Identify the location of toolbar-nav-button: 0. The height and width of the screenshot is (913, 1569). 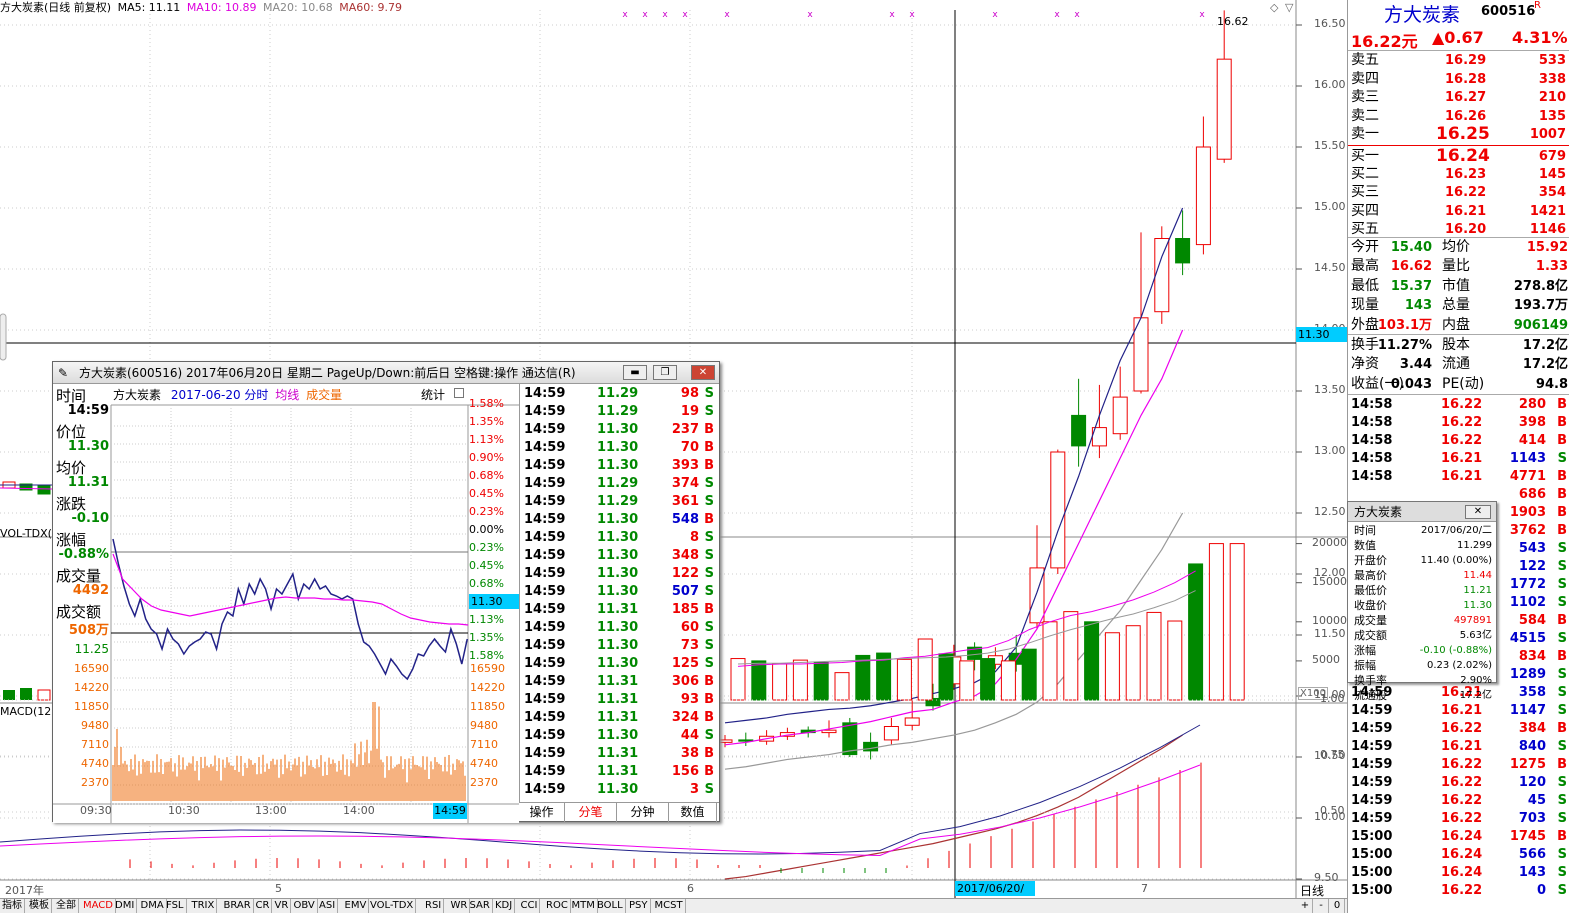
(1337, 906).